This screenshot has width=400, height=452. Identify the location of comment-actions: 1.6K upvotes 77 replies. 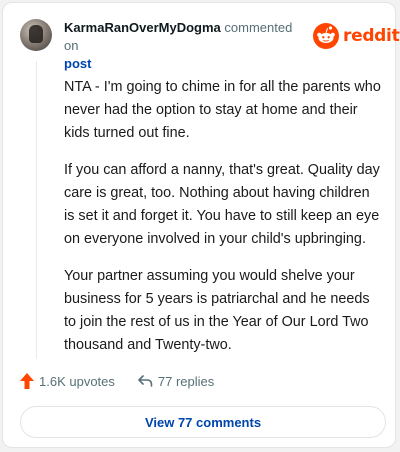
(117, 381).